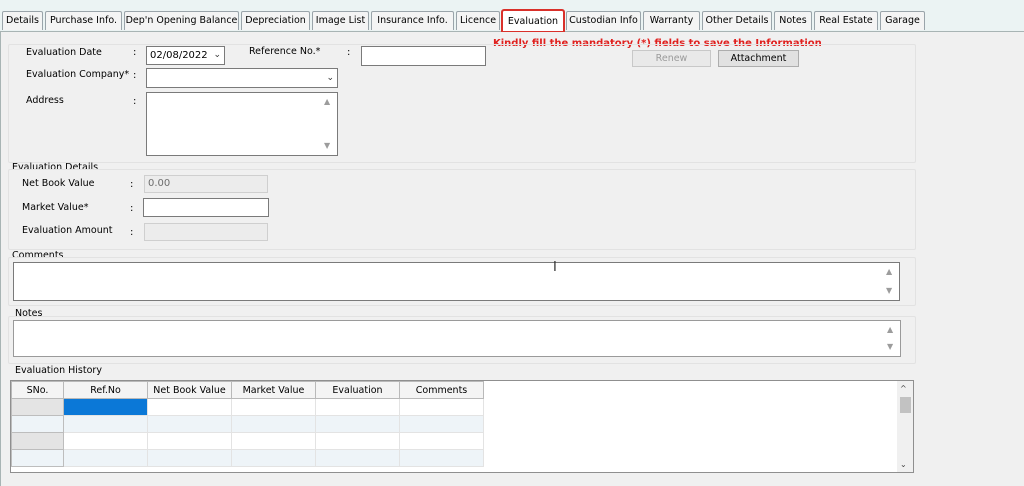  I want to click on evaluation-history-title: Evaluation History, so click(58, 370).